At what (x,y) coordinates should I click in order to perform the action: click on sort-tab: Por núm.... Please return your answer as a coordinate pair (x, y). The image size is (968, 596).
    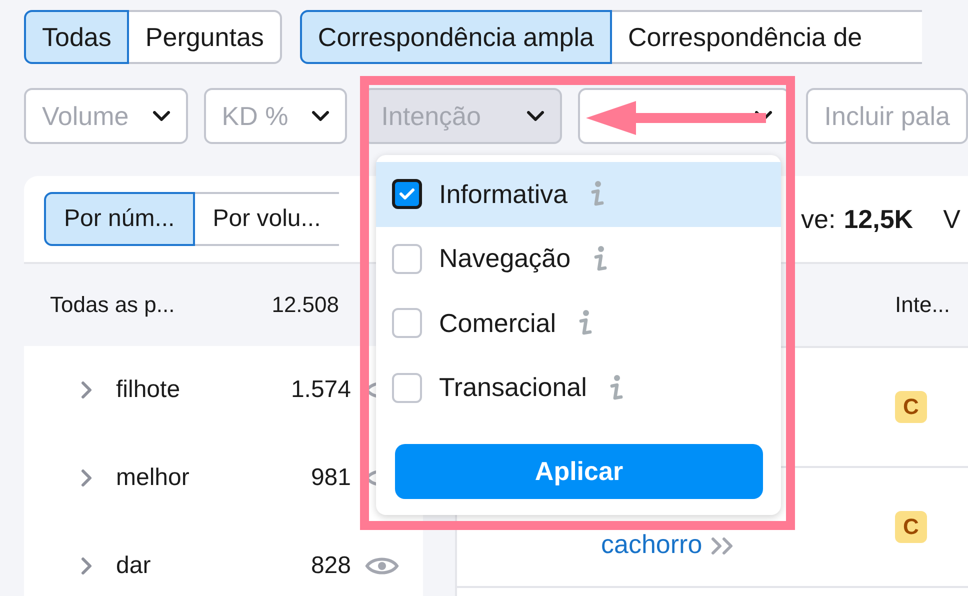
    Looking at the image, I should click on (119, 219).